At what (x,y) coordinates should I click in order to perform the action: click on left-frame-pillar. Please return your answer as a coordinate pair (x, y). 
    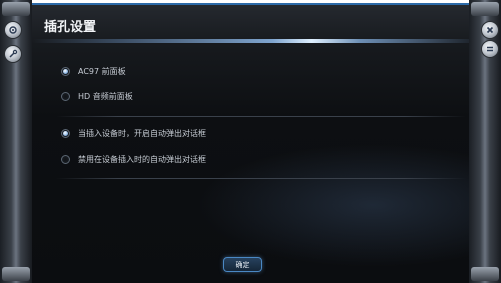
    Looking at the image, I should click on (16, 141).